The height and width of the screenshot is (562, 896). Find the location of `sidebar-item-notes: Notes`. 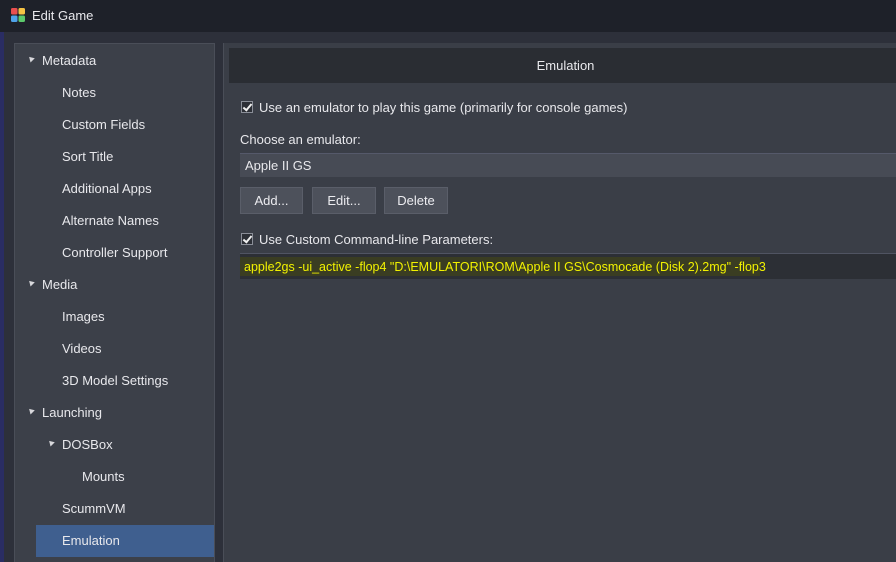

sidebar-item-notes: Notes is located at coordinates (114, 93).